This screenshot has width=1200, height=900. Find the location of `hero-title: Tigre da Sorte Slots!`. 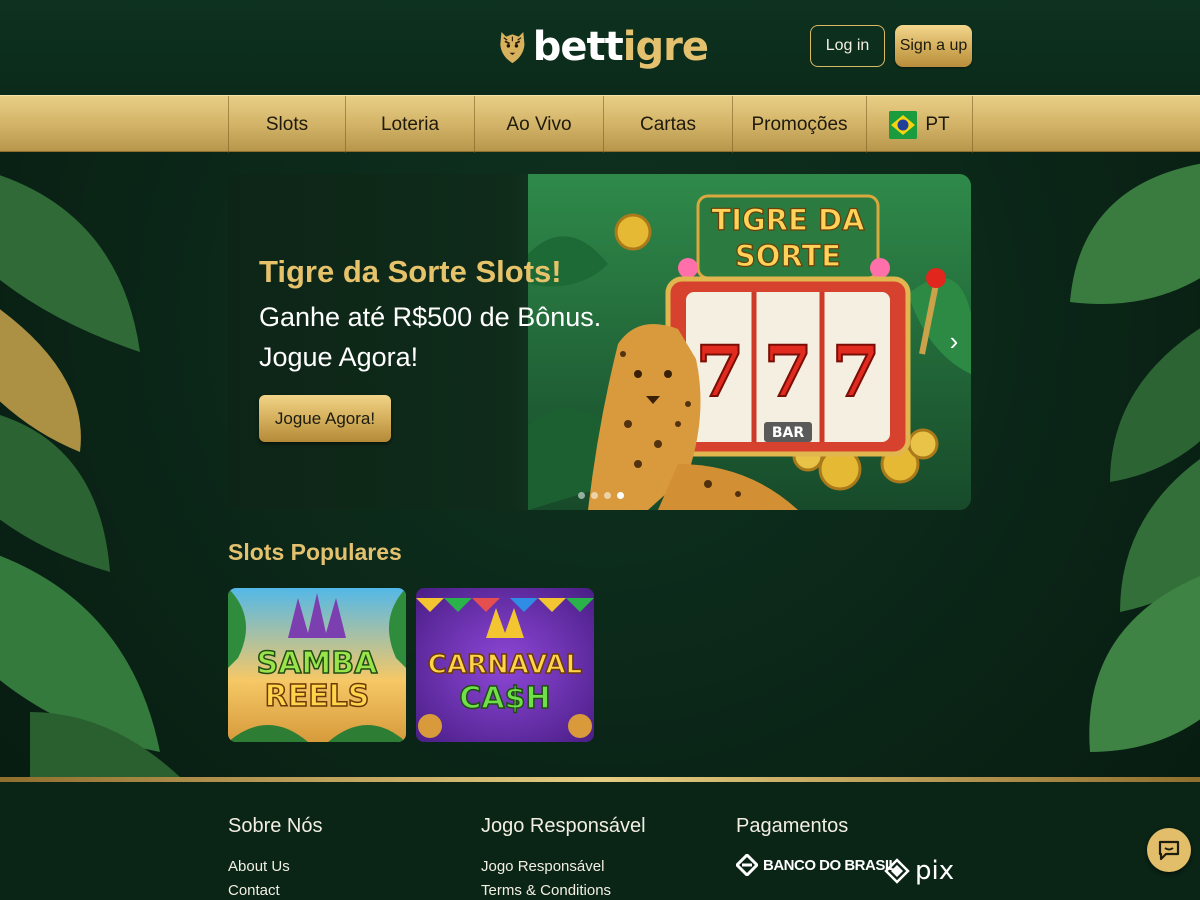

hero-title: Tigre da Sorte Slots! is located at coordinates (410, 271).